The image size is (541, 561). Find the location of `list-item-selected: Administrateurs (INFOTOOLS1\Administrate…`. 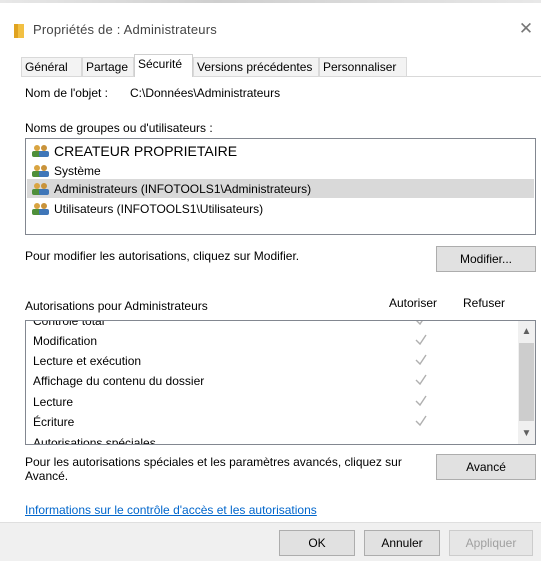

list-item-selected: Administrateurs (INFOTOOLS1\Administrate… is located at coordinates (280, 188).